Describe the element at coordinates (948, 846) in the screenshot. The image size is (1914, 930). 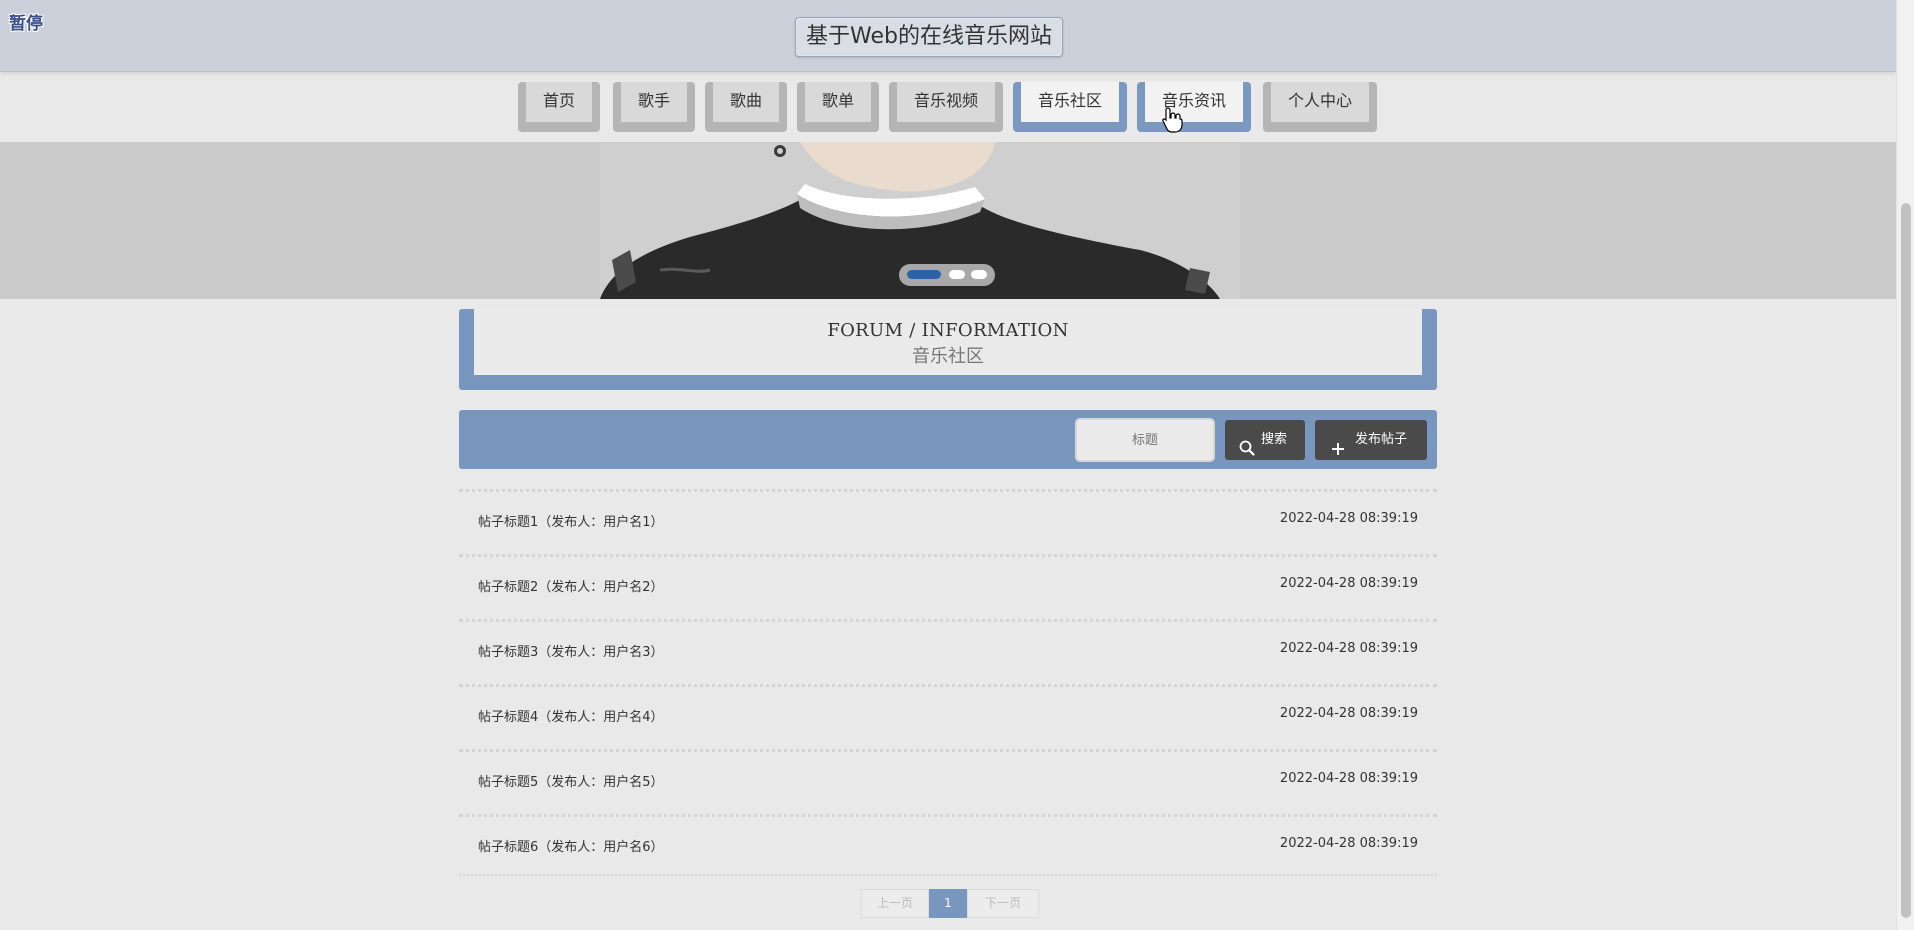
I see `post-row: 帖子标题6（发布人：用户名6） 2022-04-28 08:39:19` at that location.